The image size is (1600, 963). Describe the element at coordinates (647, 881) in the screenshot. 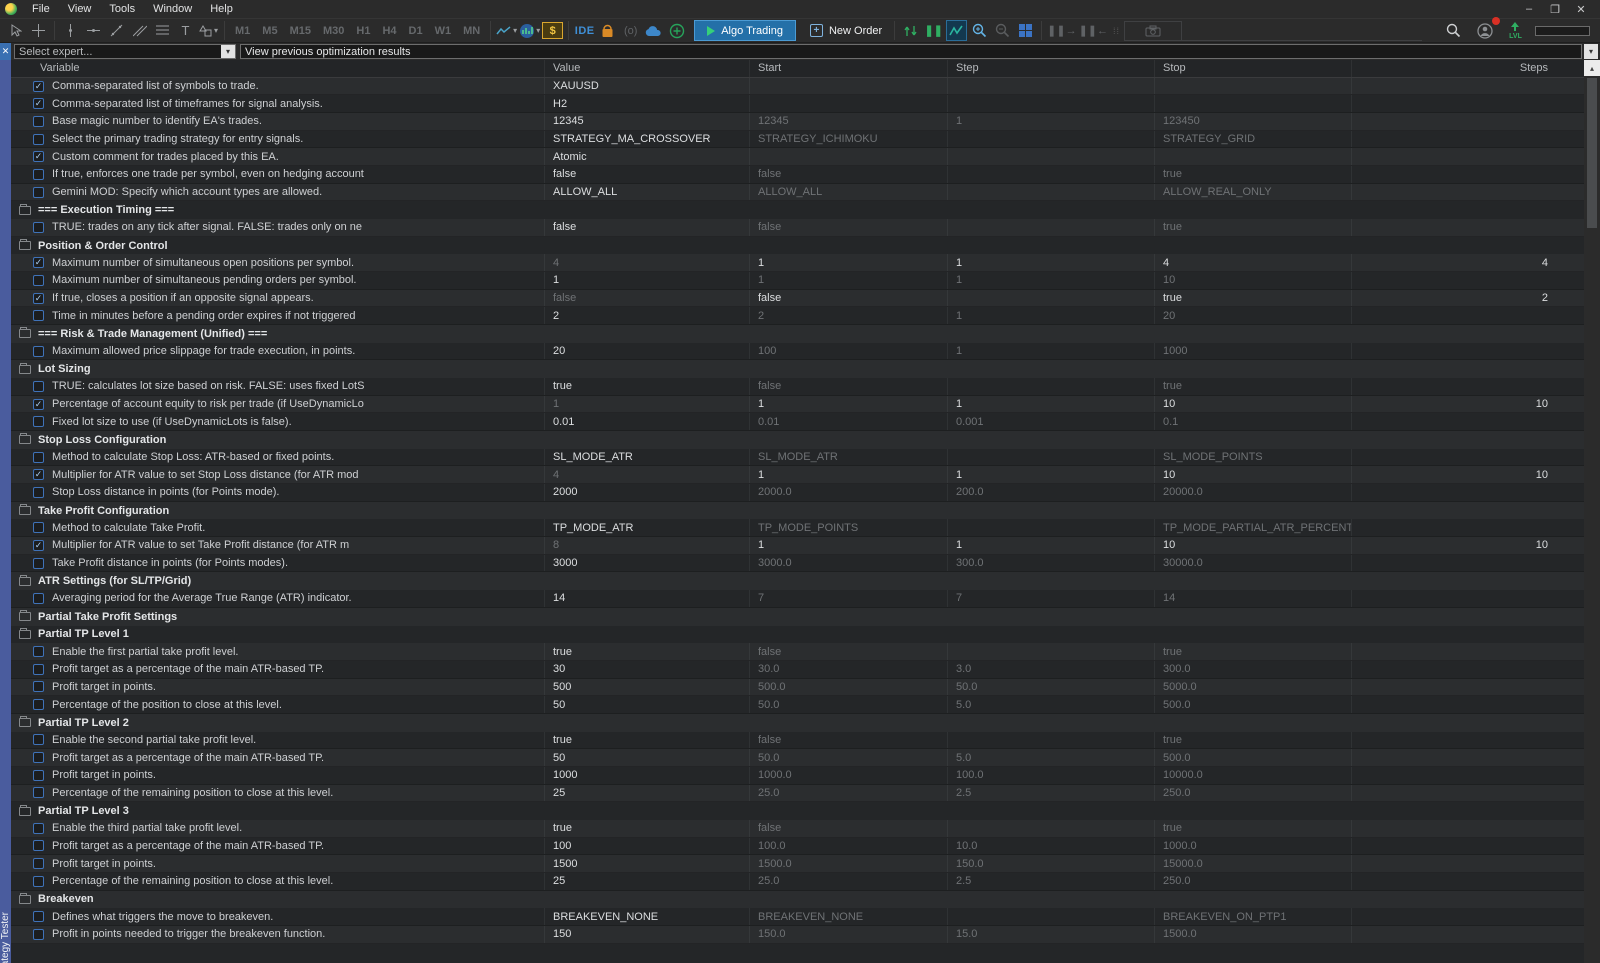

I see `value-cell: 25` at that location.